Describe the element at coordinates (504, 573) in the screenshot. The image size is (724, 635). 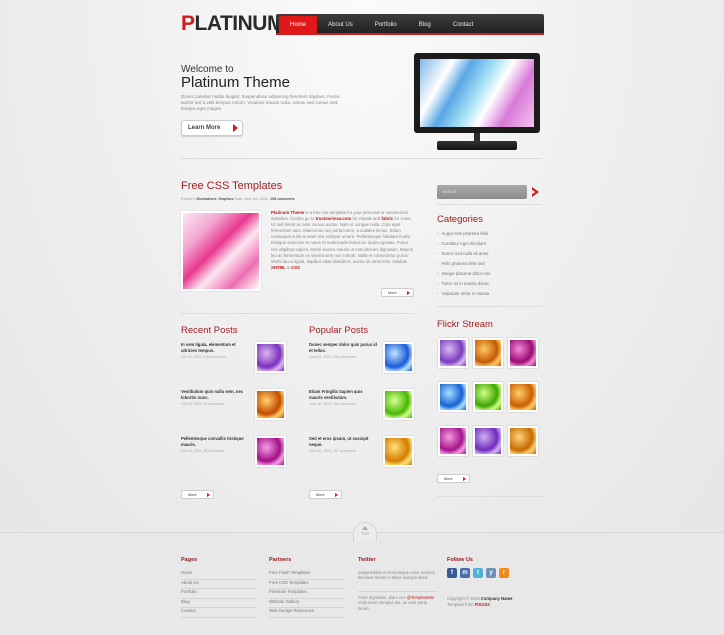
I see `rss-icon: r` at that location.